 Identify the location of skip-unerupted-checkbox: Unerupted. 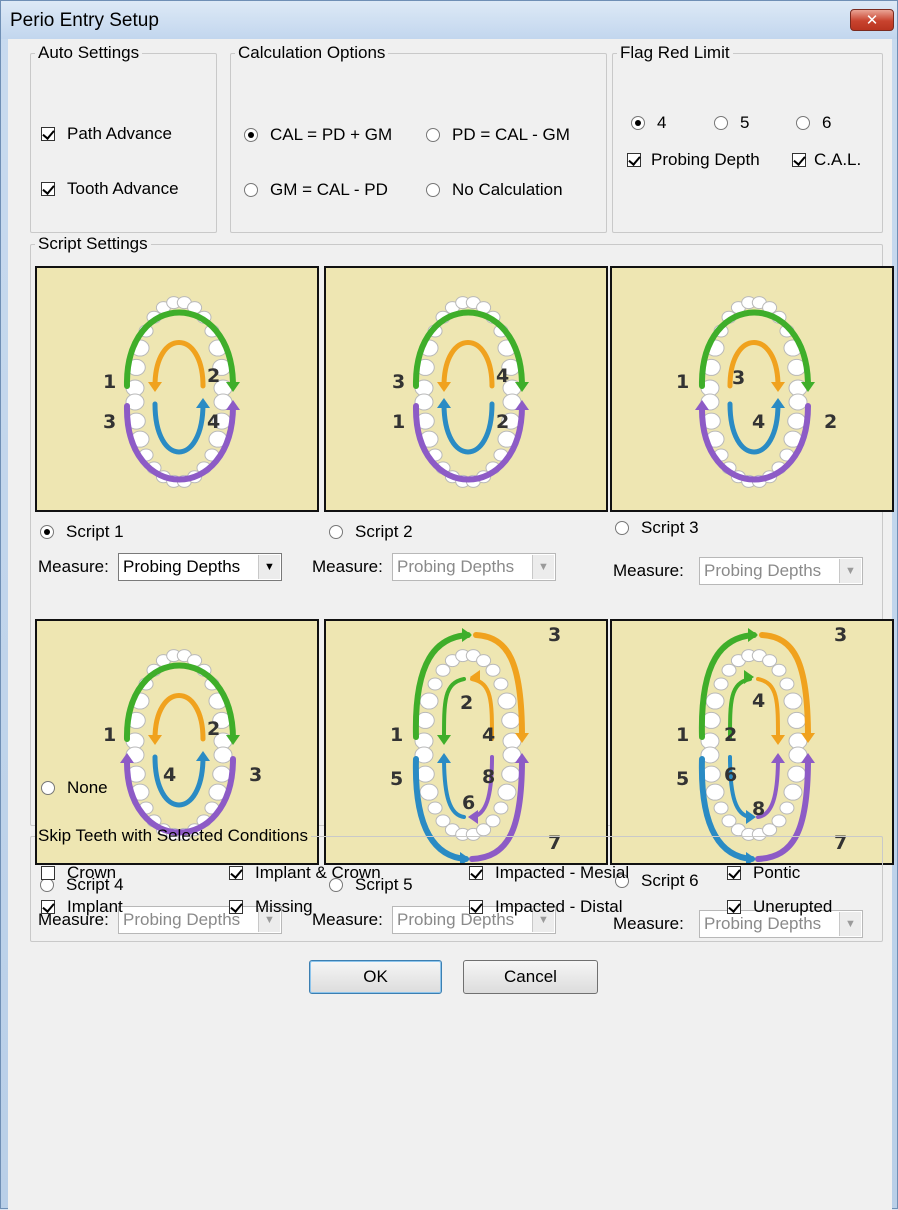
(779, 907).